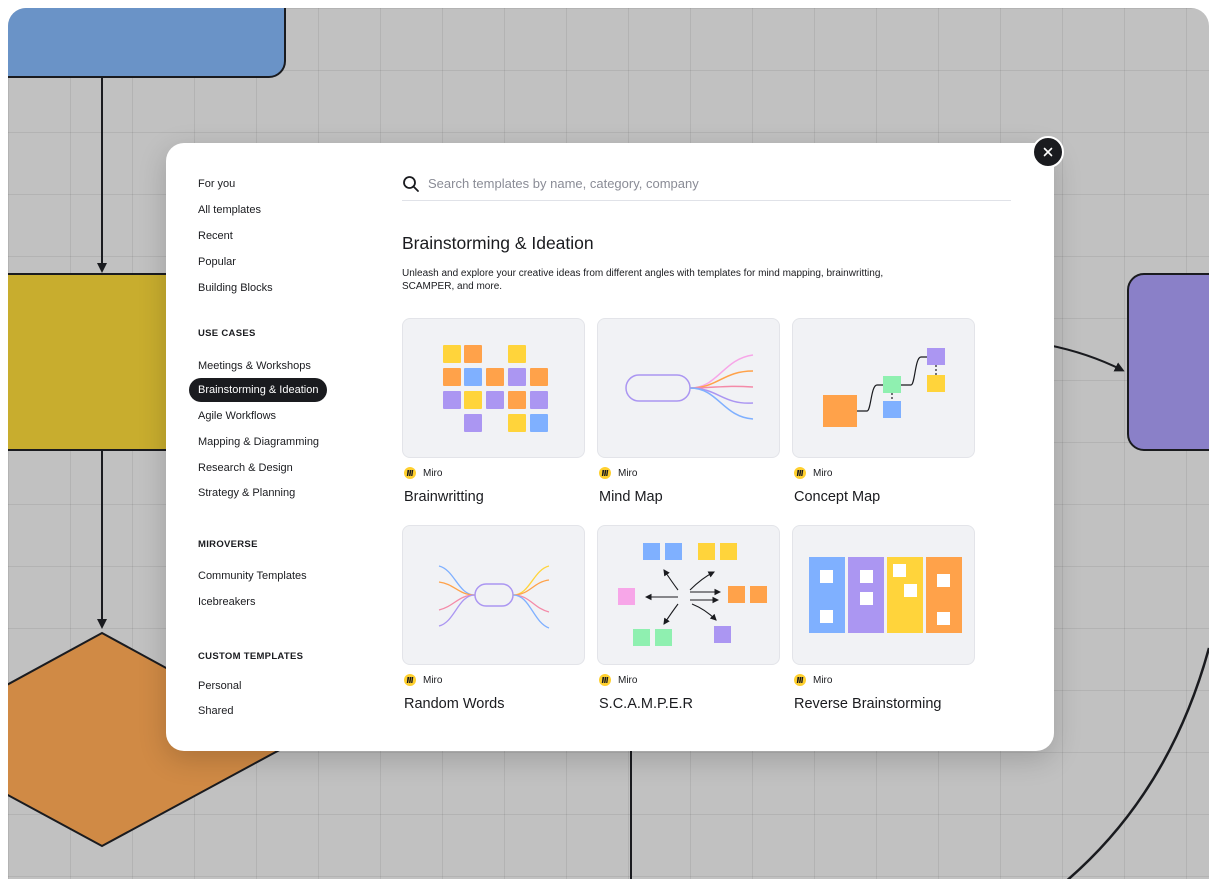 The width and height of the screenshot is (1209, 879). What do you see at coordinates (688, 595) in the screenshot?
I see `scamper-thumbnail` at bounding box center [688, 595].